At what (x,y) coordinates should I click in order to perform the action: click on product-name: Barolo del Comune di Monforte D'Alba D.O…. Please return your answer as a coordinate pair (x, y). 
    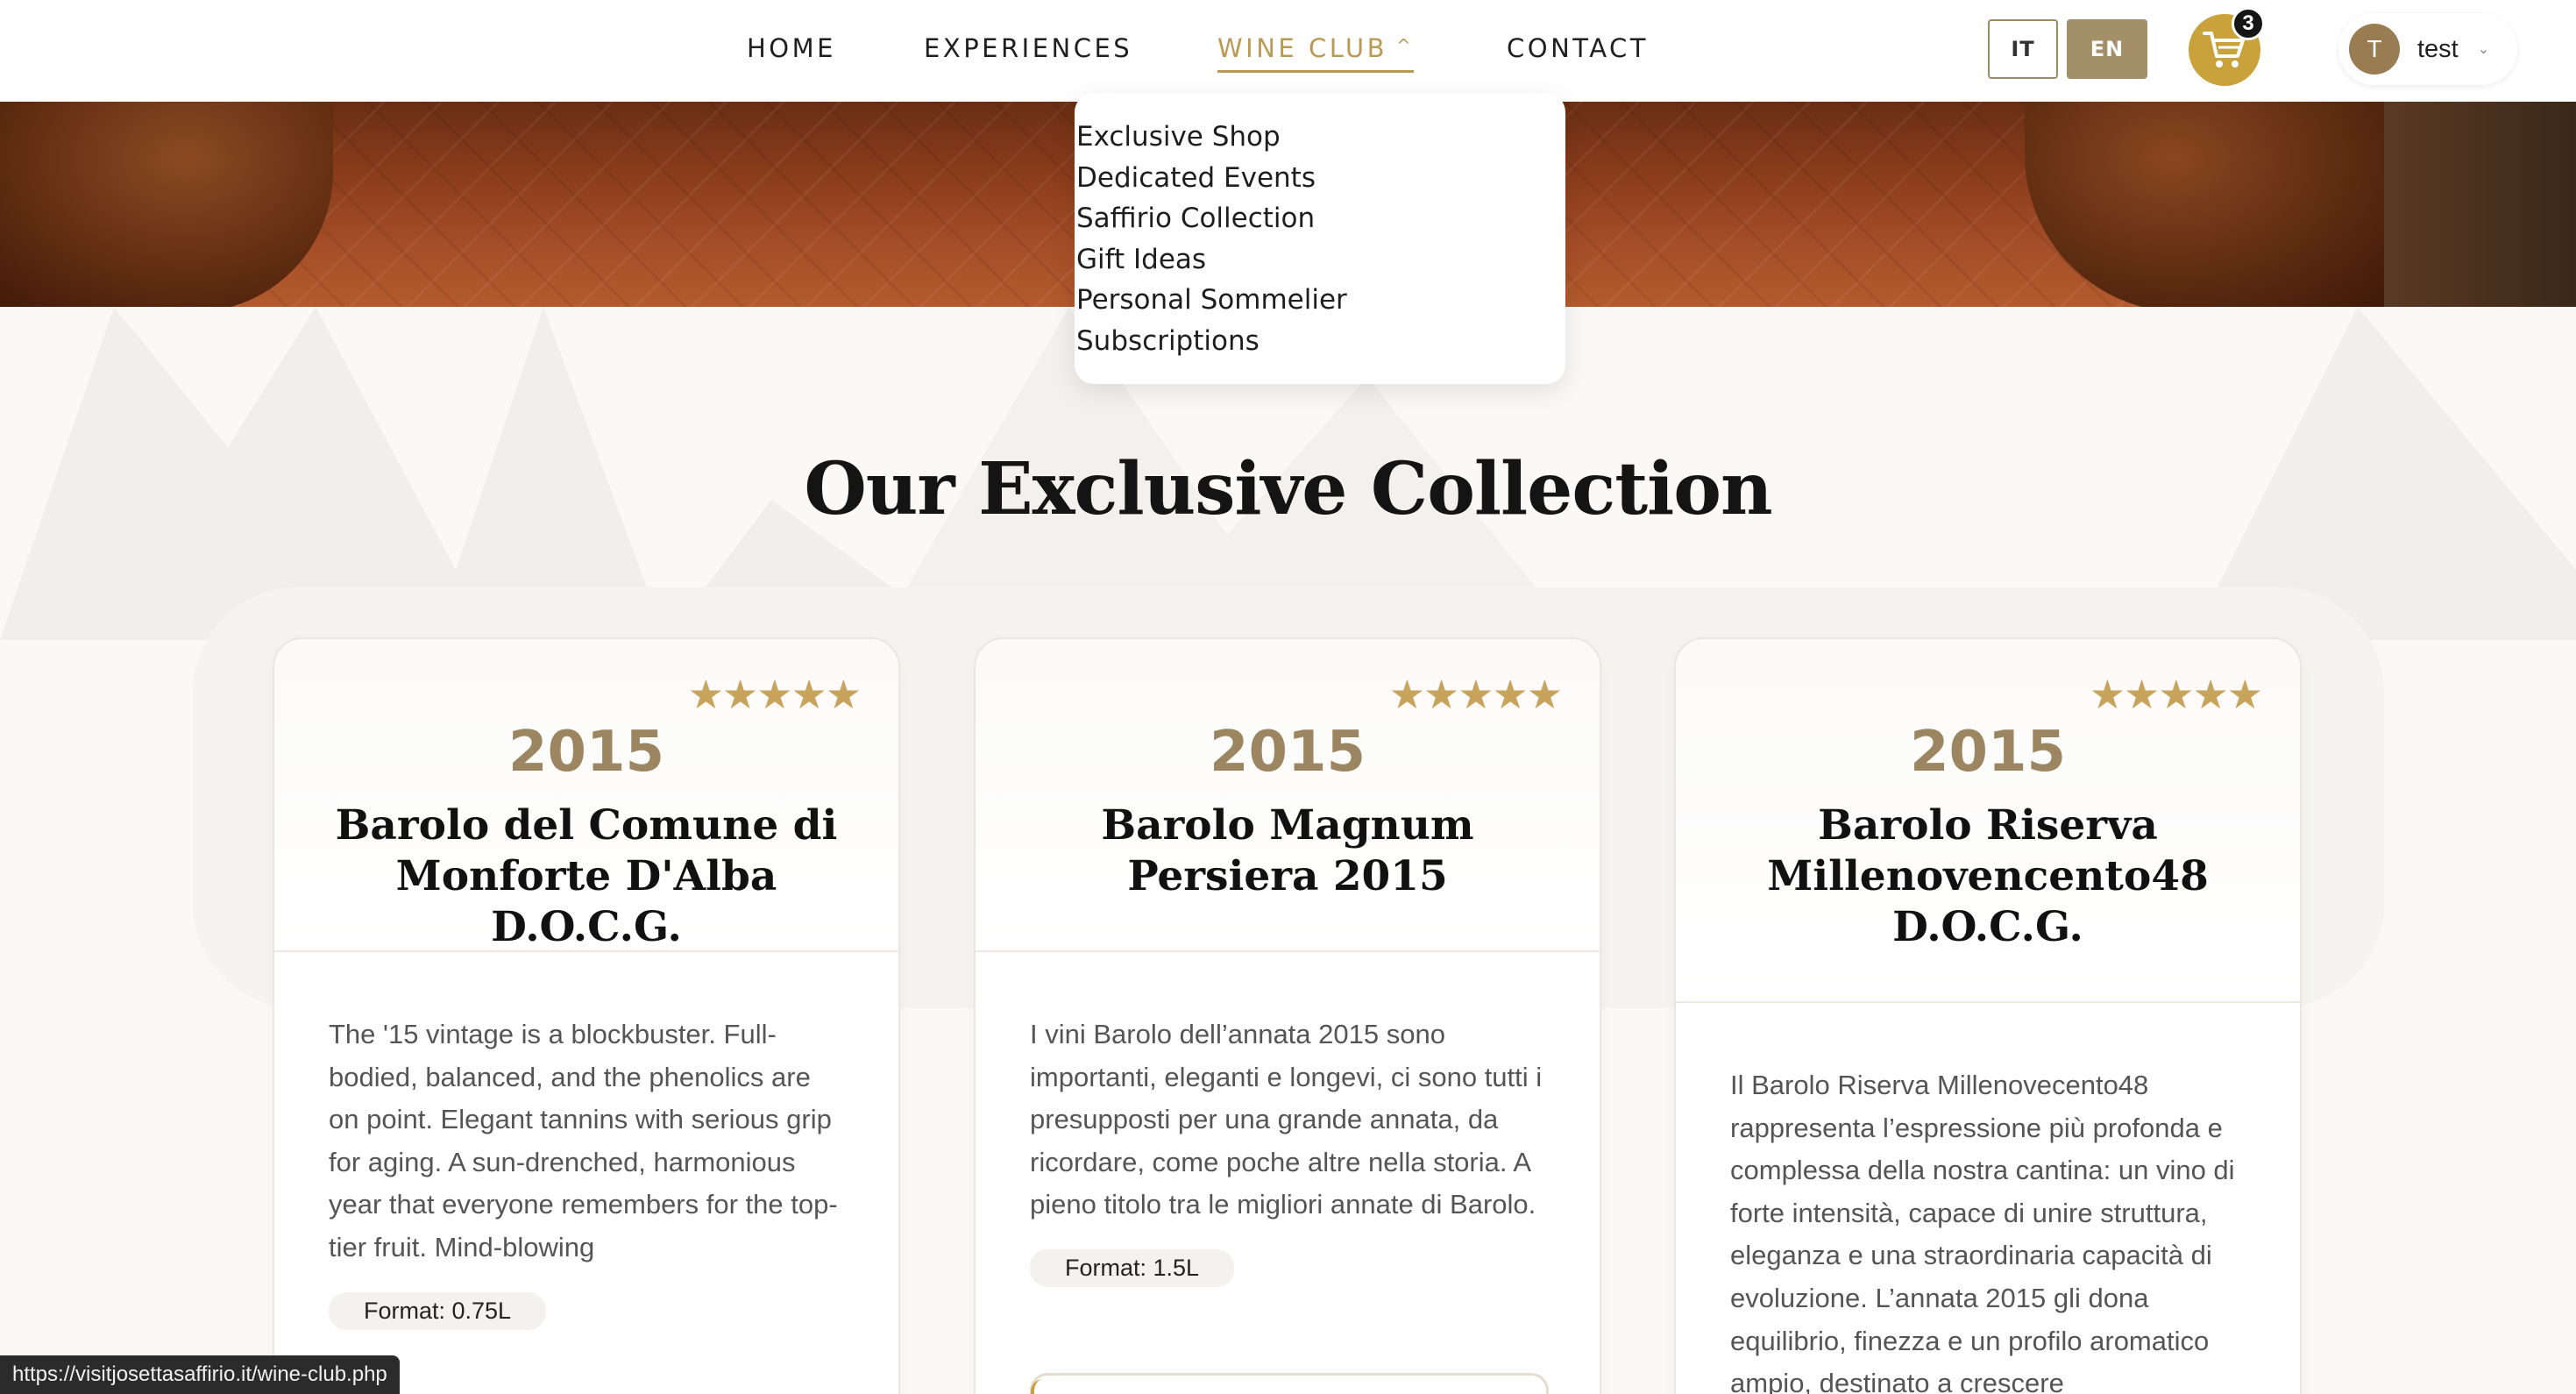
    Looking at the image, I should click on (586, 876).